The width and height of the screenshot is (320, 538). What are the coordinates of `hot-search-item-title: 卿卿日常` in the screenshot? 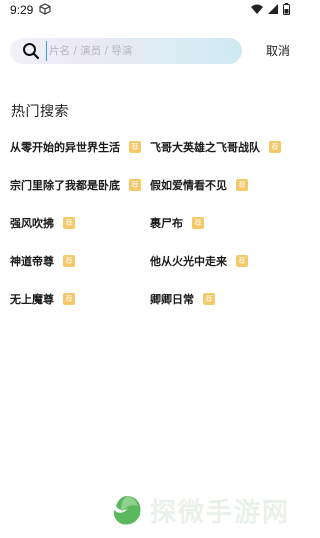 It's located at (172, 299).